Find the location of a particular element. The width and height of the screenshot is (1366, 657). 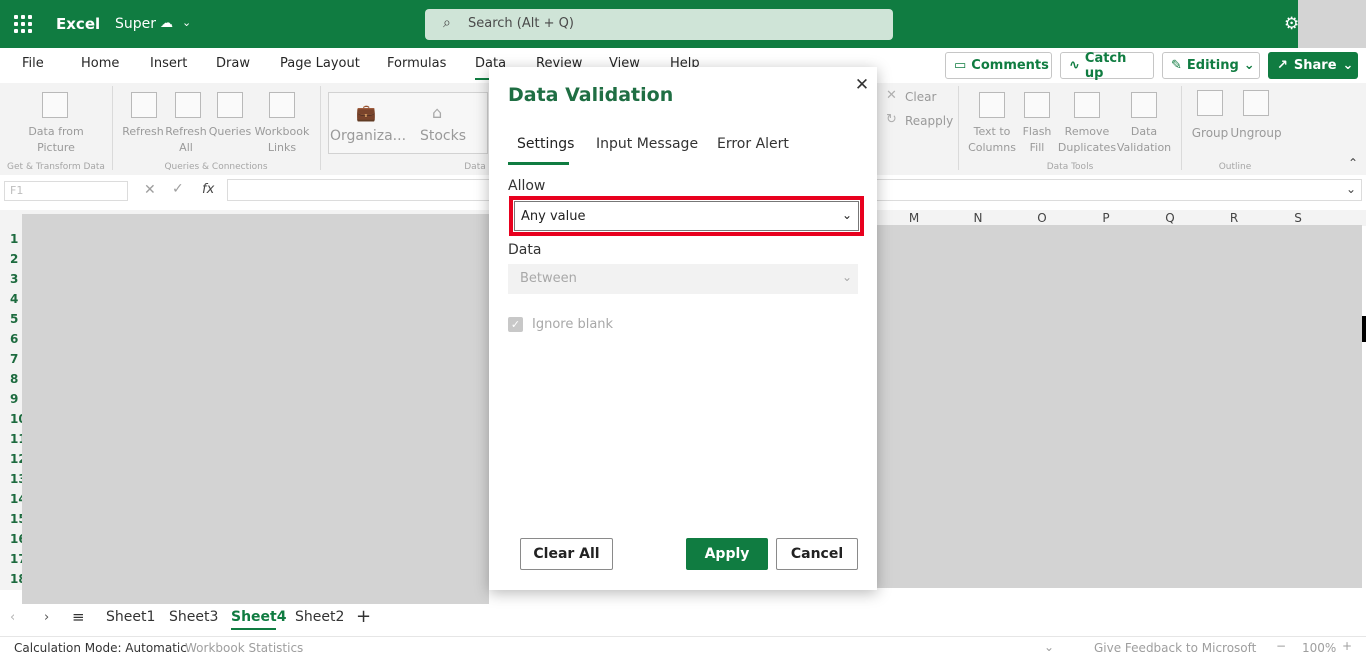

zoom-level: 100% is located at coordinates (1319, 648).